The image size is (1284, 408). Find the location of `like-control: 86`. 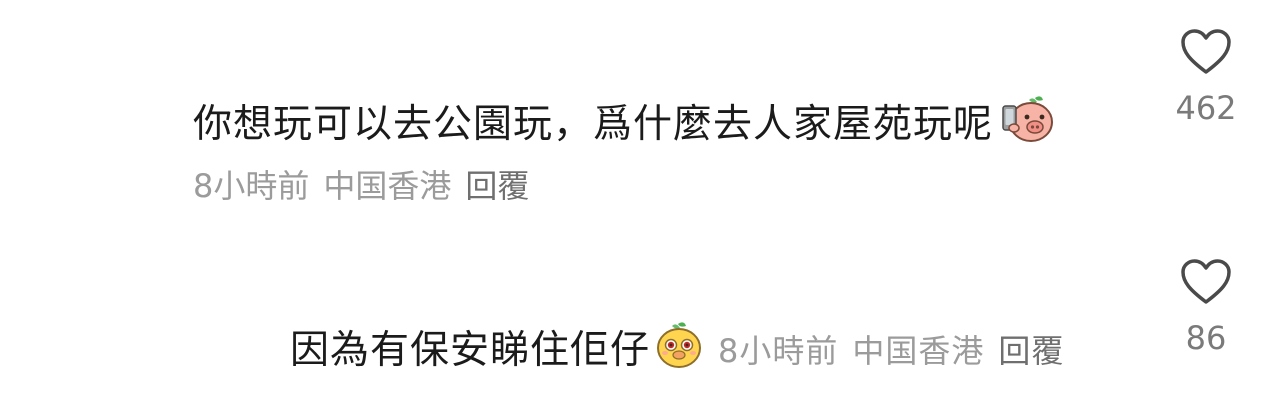

like-control: 86 is located at coordinates (1206, 308).